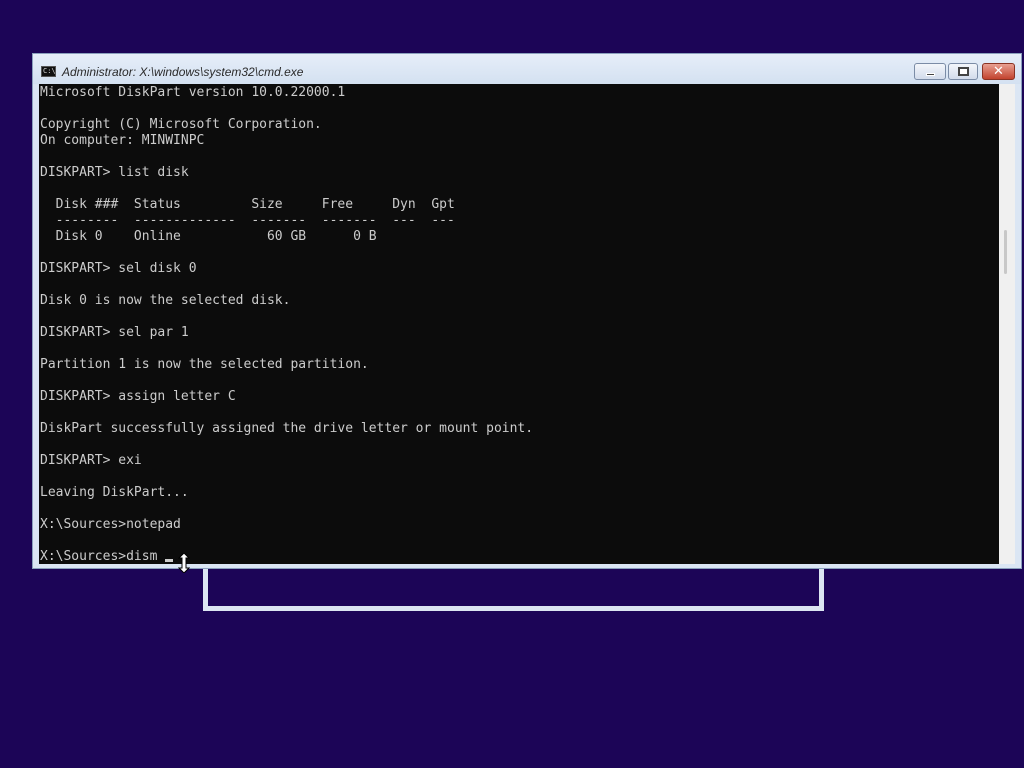  Describe the element at coordinates (138, 396) in the screenshot. I see `console-line: DISKPART> assign letter C` at that location.